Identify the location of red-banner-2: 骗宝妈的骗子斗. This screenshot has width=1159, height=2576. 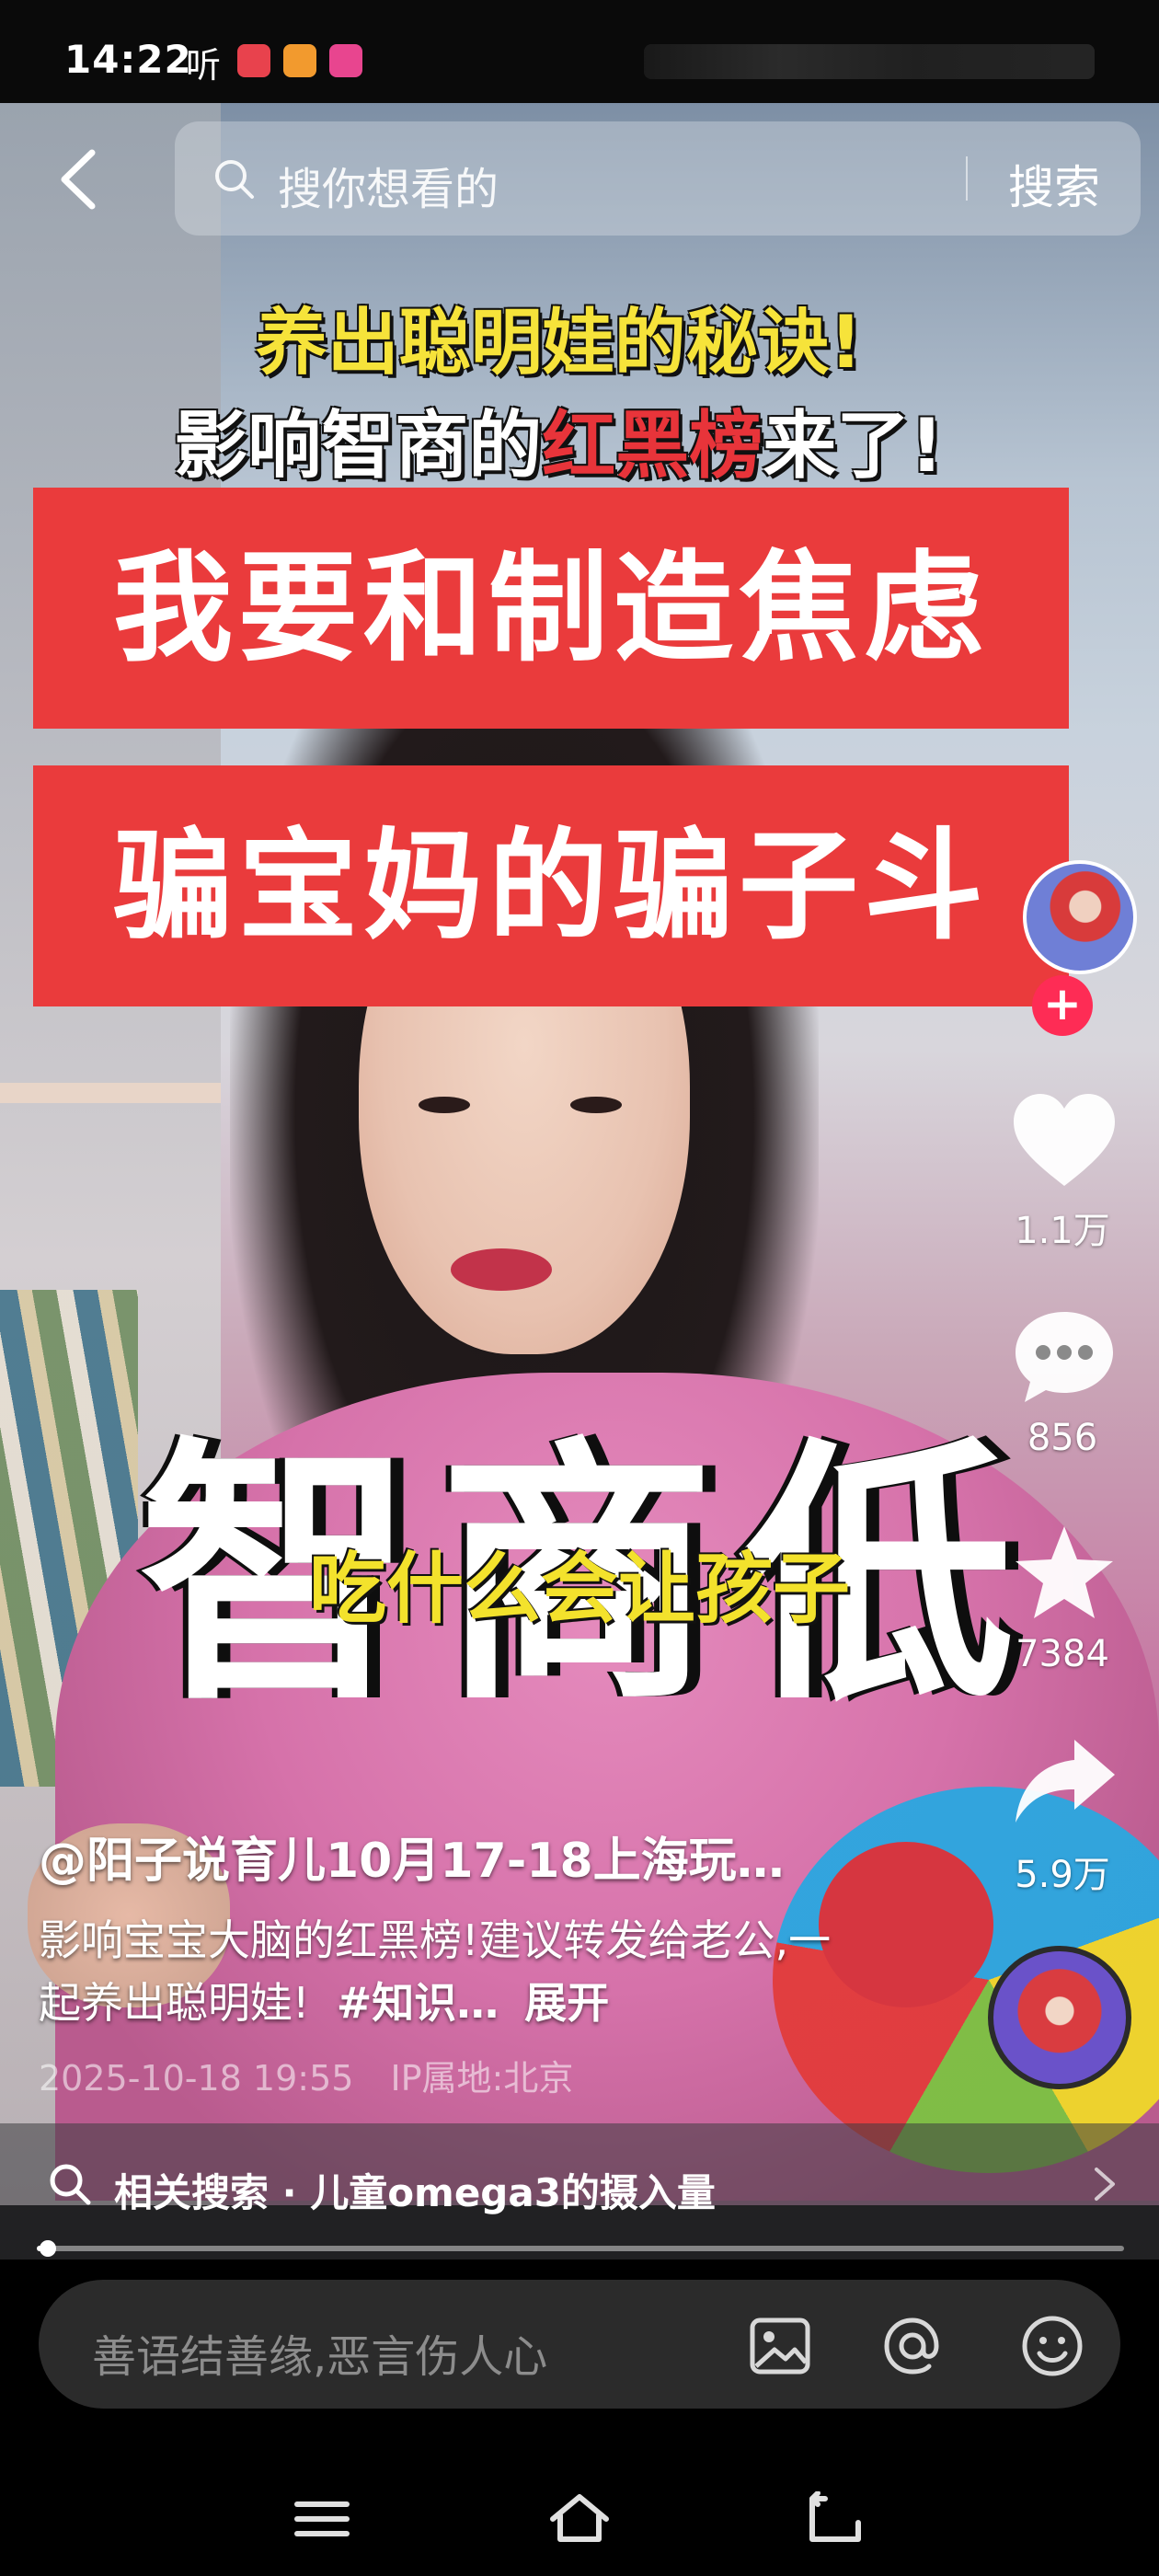
(551, 885).